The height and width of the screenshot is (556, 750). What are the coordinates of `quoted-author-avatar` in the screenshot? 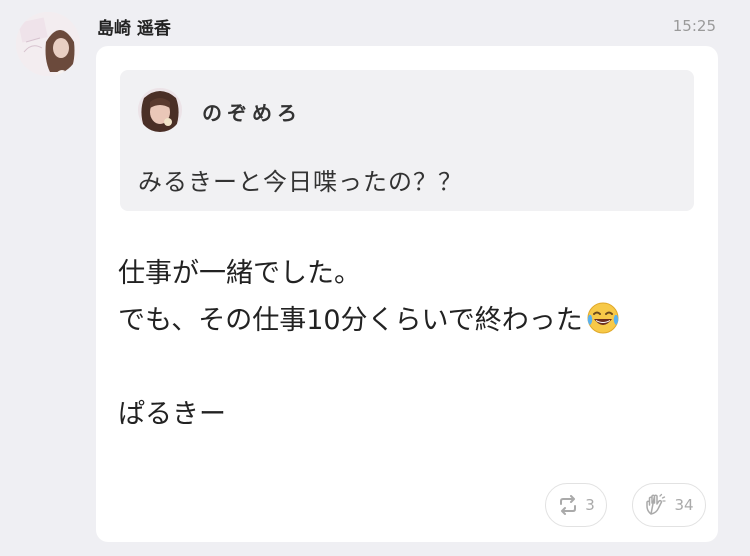 It's located at (160, 110).